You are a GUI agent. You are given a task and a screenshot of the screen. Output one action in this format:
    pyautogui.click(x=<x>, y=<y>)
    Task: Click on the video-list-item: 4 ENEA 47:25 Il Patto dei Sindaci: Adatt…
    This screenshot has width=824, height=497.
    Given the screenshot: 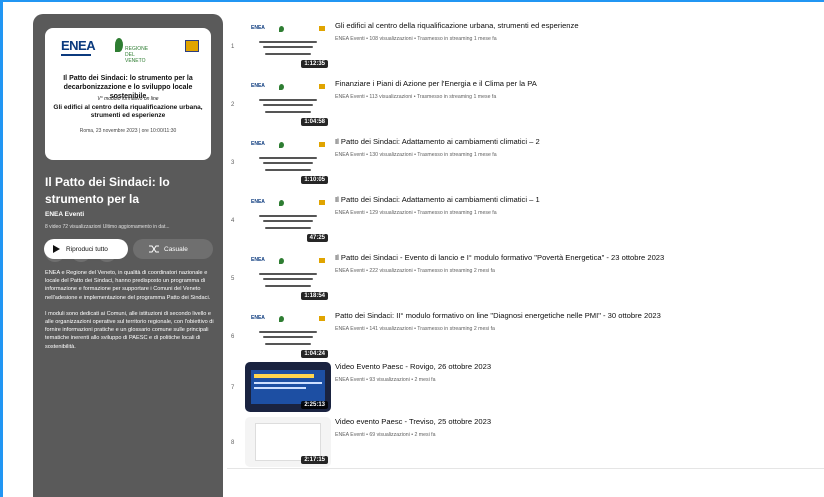 What is the action you would take?
    pyautogui.click(x=525, y=220)
    